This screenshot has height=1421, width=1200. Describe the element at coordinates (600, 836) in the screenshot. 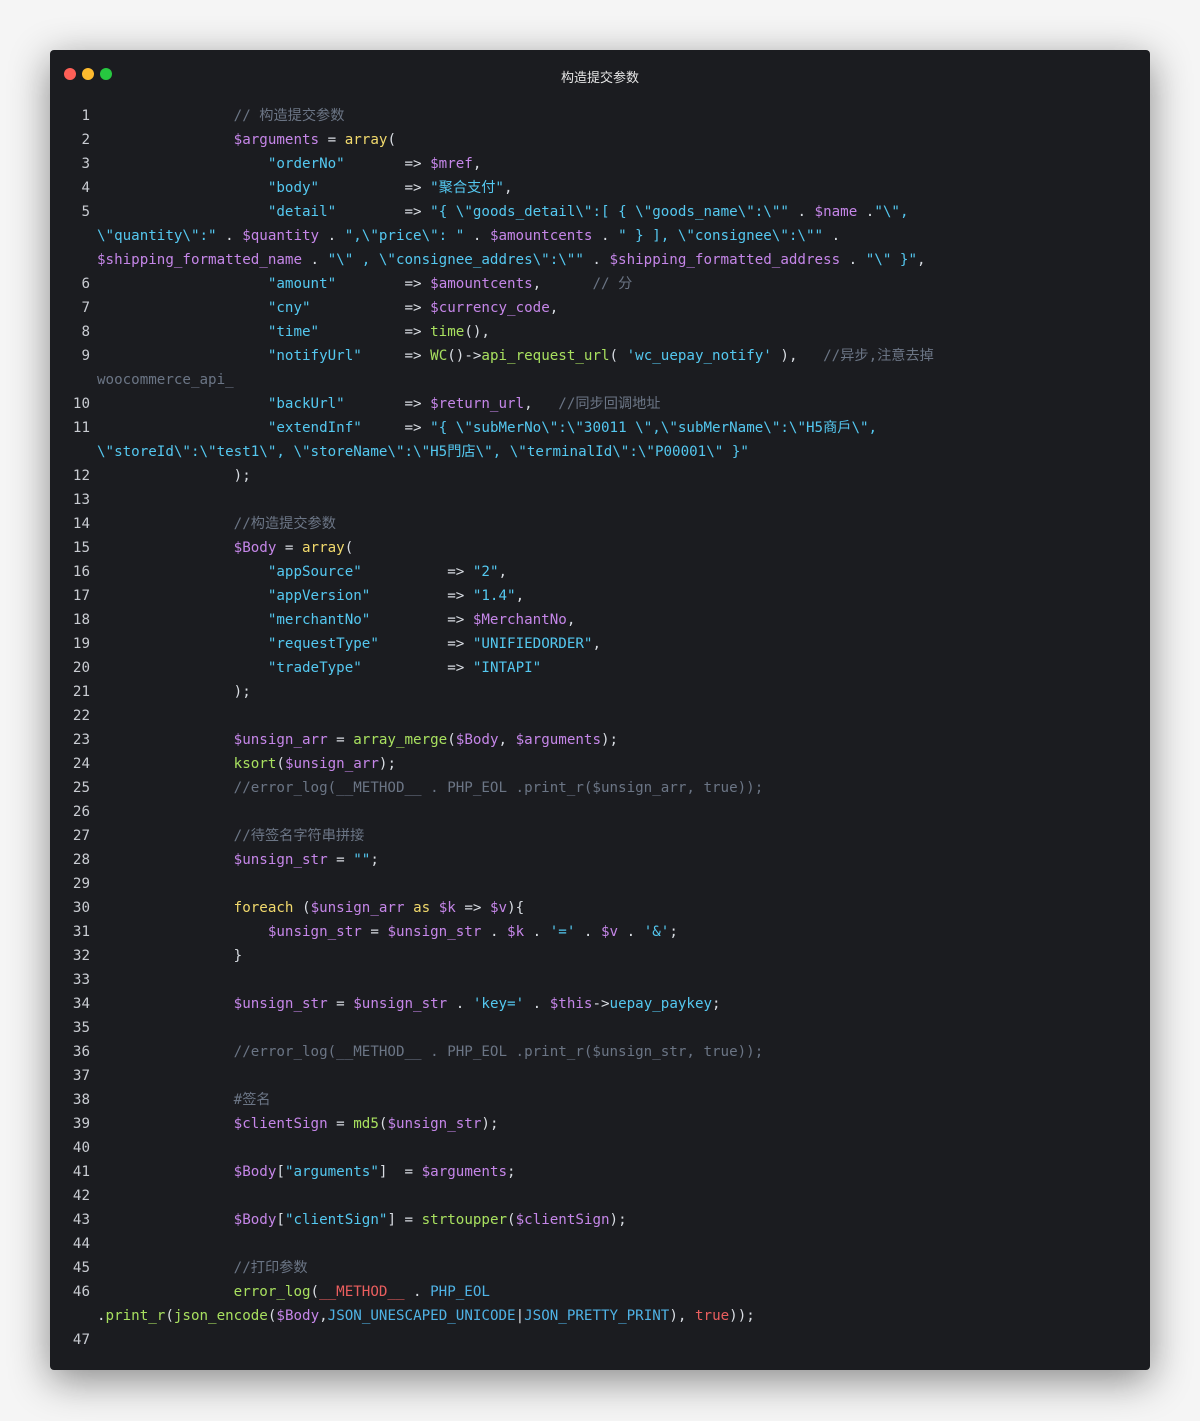

I see `code-line: 27 //待签名字符串拼接` at that location.